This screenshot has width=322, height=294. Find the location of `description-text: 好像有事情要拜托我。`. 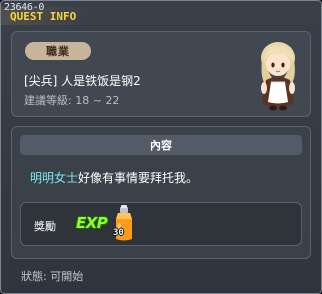

description-text: 好像有事情要拜托我。 is located at coordinates (138, 178).